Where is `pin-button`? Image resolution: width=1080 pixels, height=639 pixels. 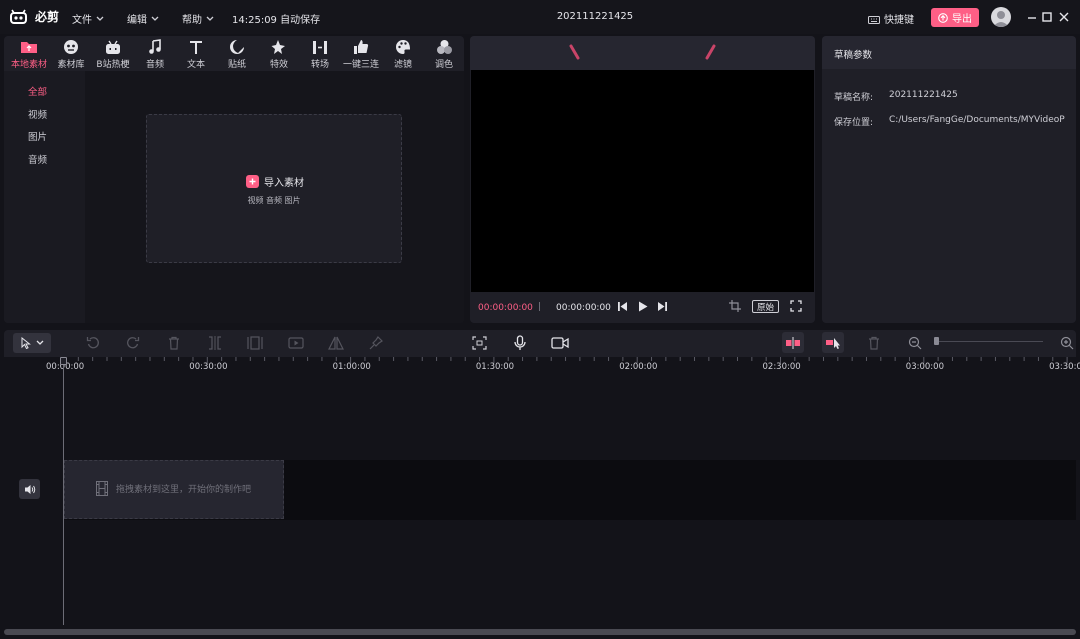 pin-button is located at coordinates (376, 343).